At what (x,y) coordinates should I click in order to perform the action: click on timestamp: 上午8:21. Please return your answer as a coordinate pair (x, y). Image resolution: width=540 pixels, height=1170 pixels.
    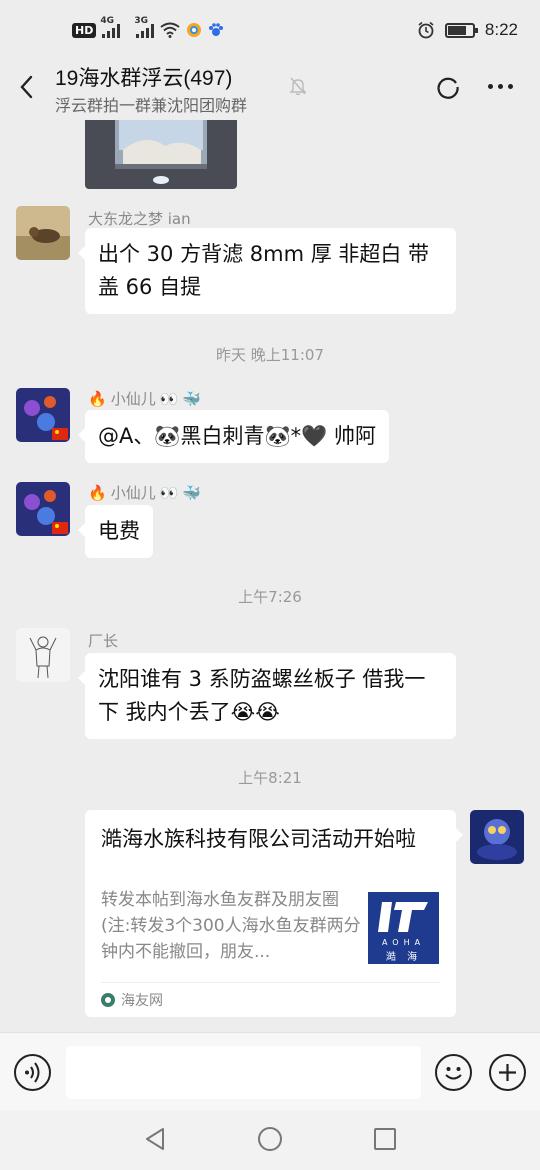
    Looking at the image, I should click on (270, 778).